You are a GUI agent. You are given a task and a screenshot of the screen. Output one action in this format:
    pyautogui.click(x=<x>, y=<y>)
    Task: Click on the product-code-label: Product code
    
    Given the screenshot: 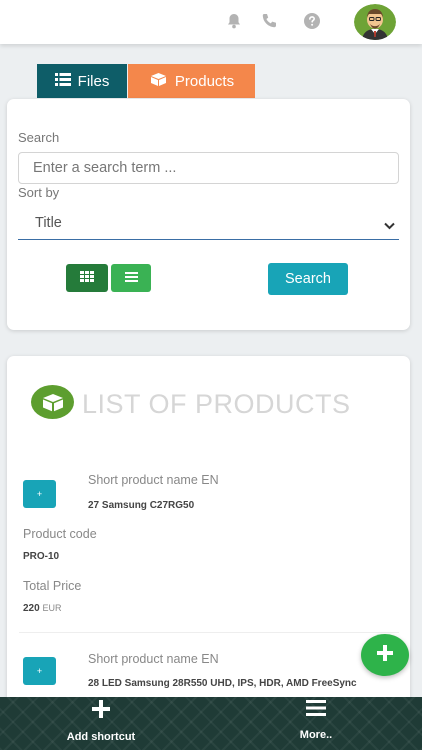 What is the action you would take?
    pyautogui.click(x=60, y=534)
    